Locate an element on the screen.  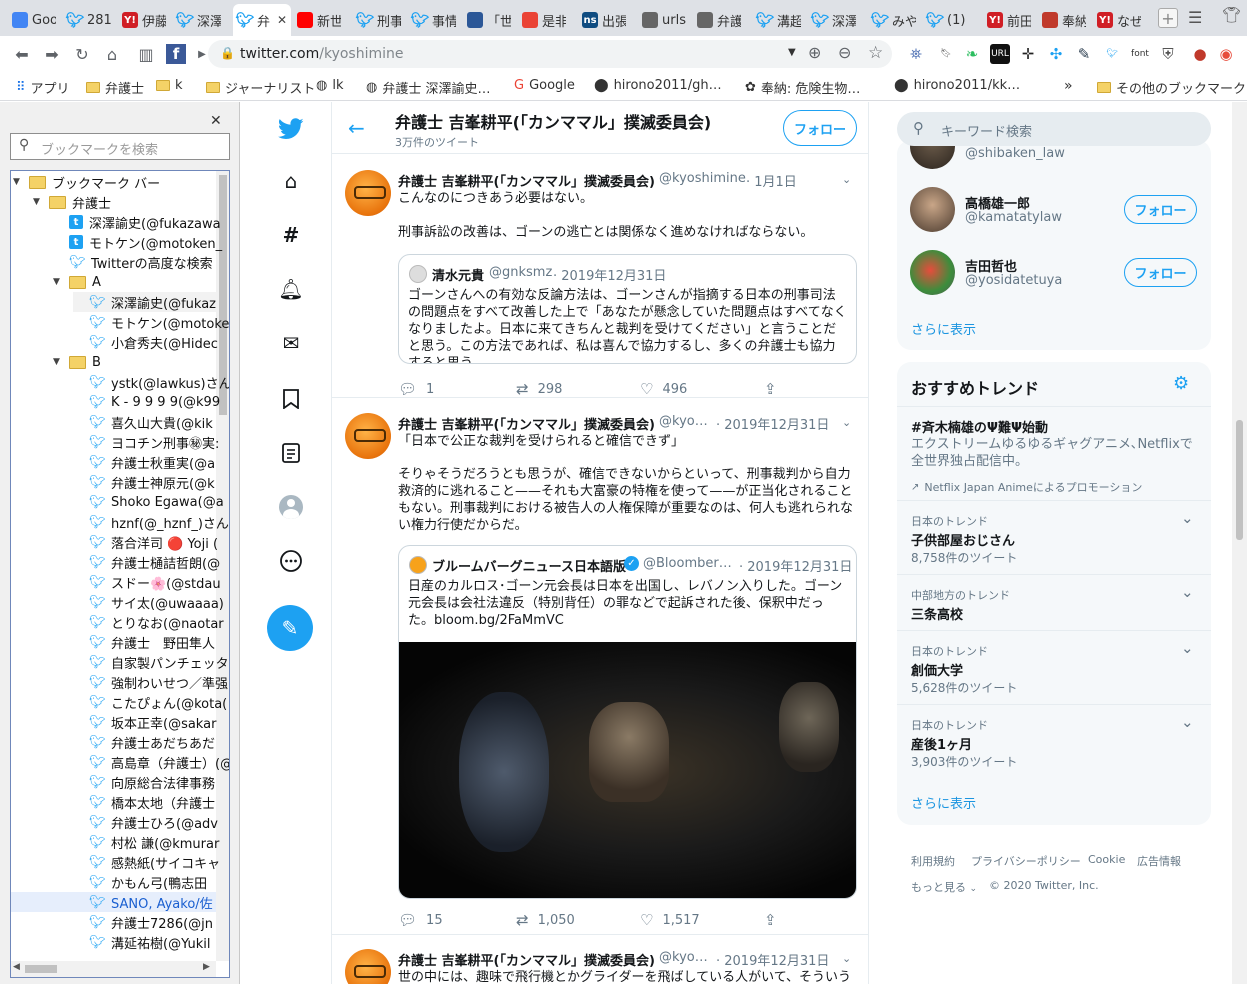
bookmarks-overflow-icon: » is located at coordinates (1068, 86).